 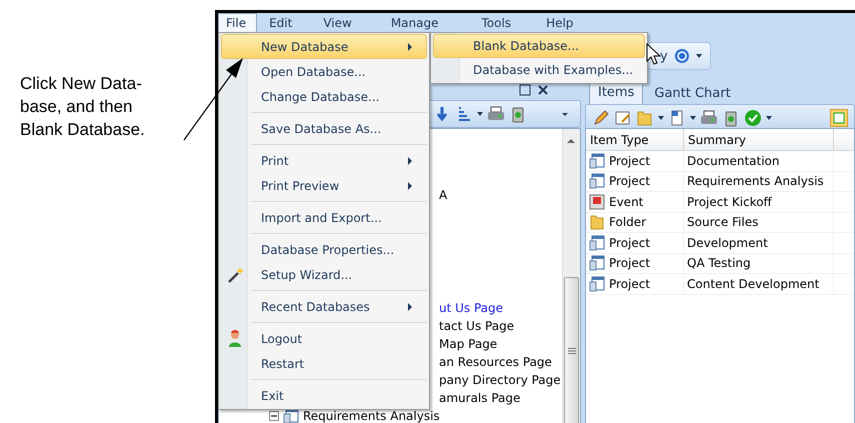 I want to click on menu-bar-item: Help, so click(x=561, y=23).